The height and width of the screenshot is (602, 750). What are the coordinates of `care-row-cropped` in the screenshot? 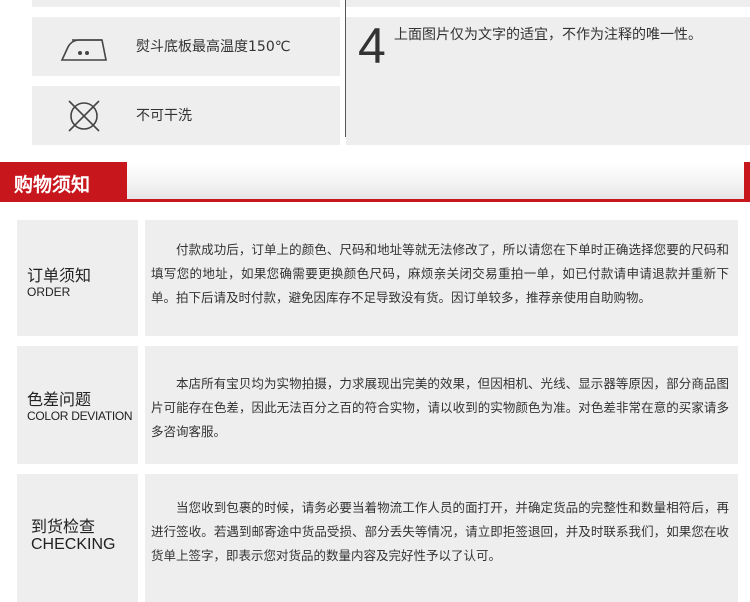 It's located at (186, 3).